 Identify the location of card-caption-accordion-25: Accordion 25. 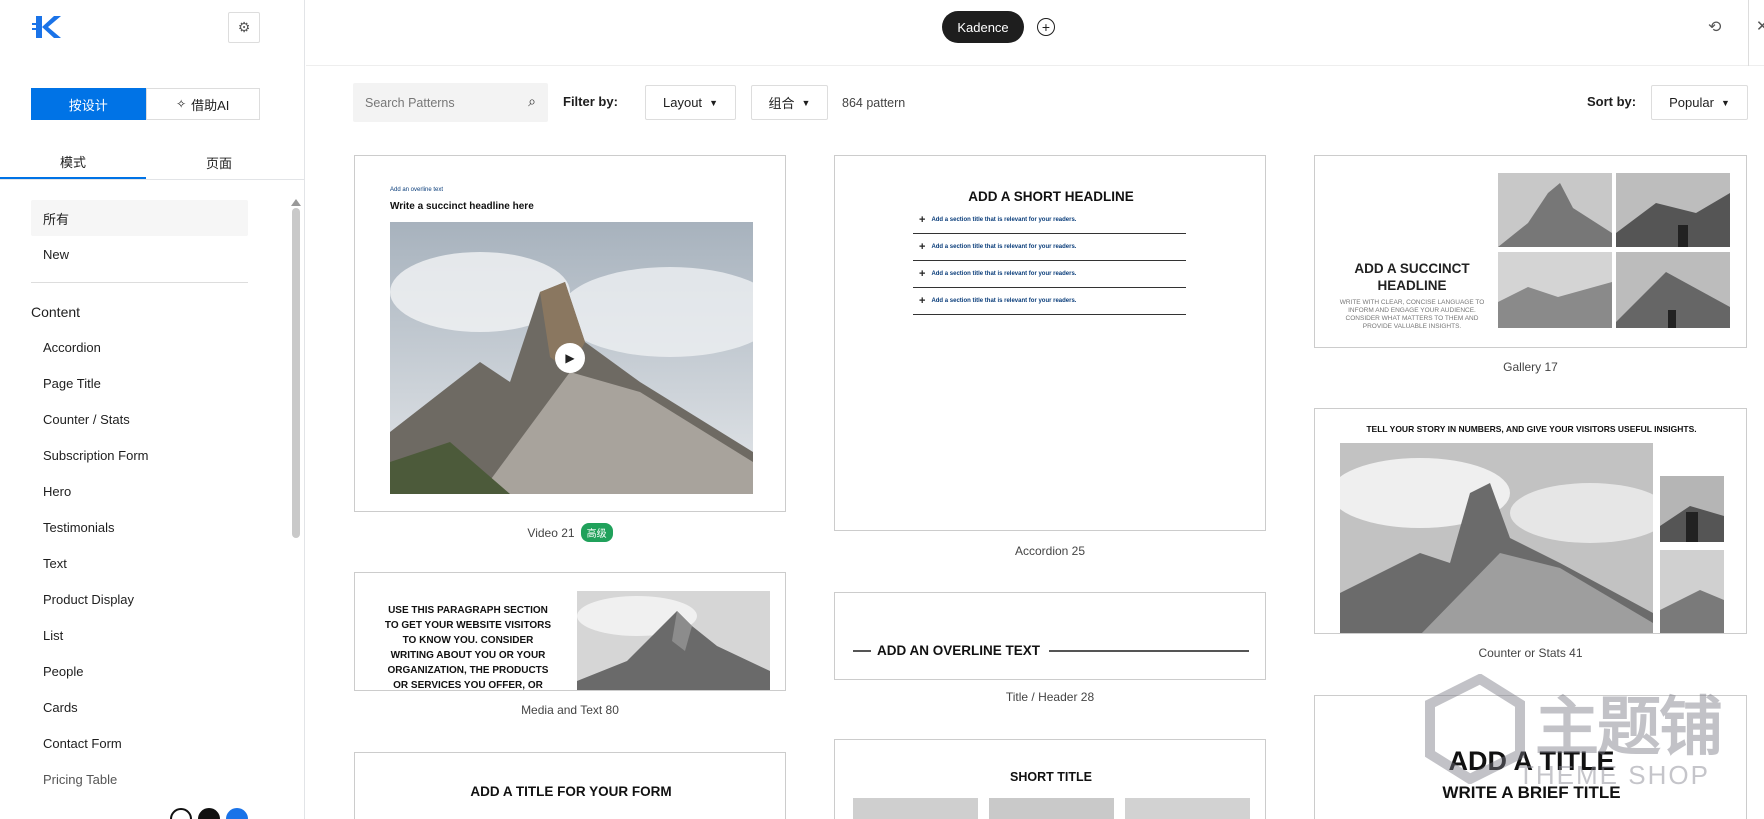
(1050, 551).